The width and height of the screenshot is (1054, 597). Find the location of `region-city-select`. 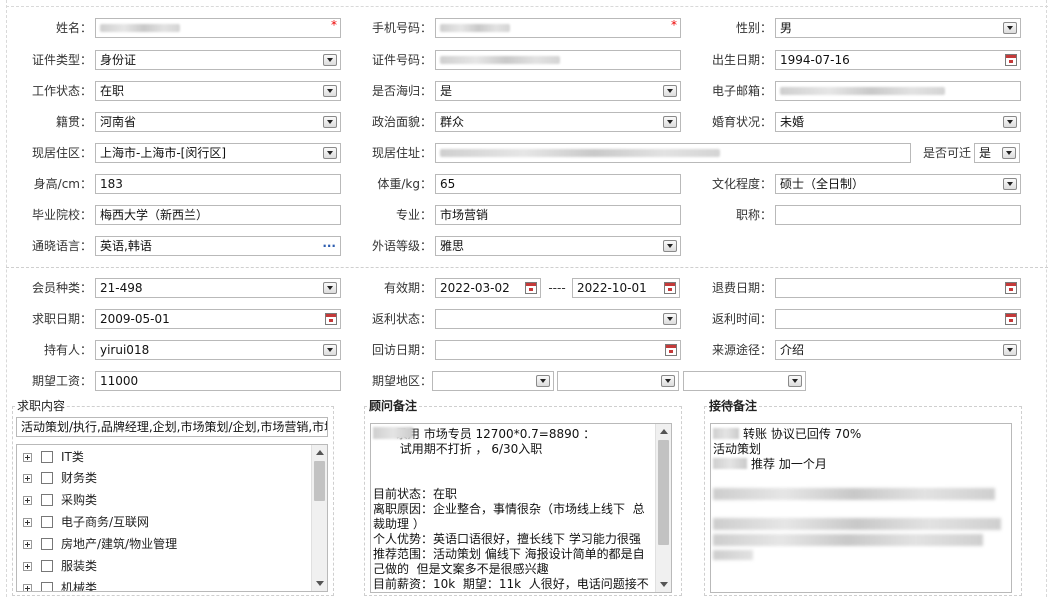

region-city-select is located at coordinates (618, 381).